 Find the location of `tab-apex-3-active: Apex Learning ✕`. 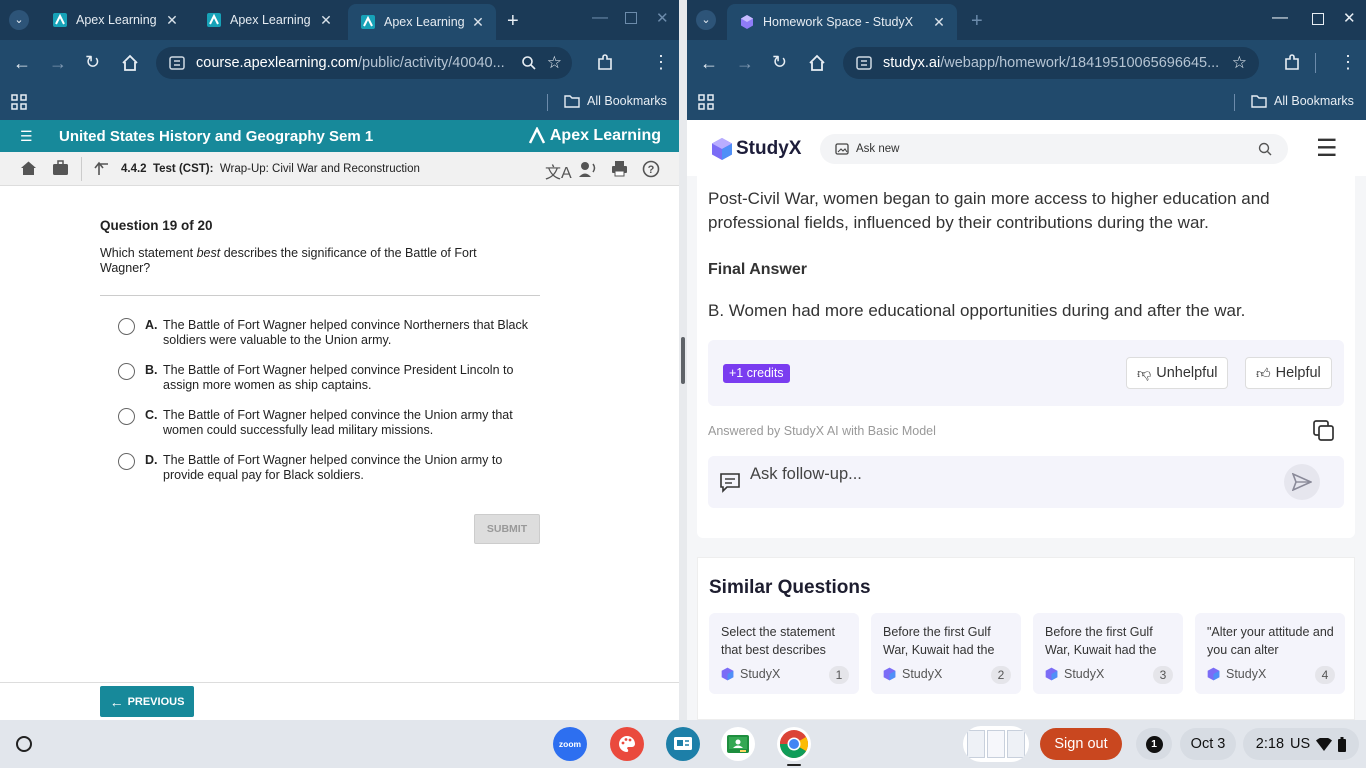

tab-apex-3-active: Apex Learning ✕ is located at coordinates (422, 22).